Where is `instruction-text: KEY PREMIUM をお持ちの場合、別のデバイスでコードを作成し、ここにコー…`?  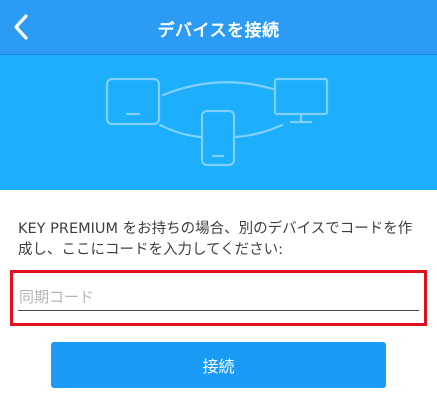 instruction-text: KEY PREMIUM をお持ちの場合、別のデバイスでコードを作成し、ここにコー… is located at coordinates (215, 239).